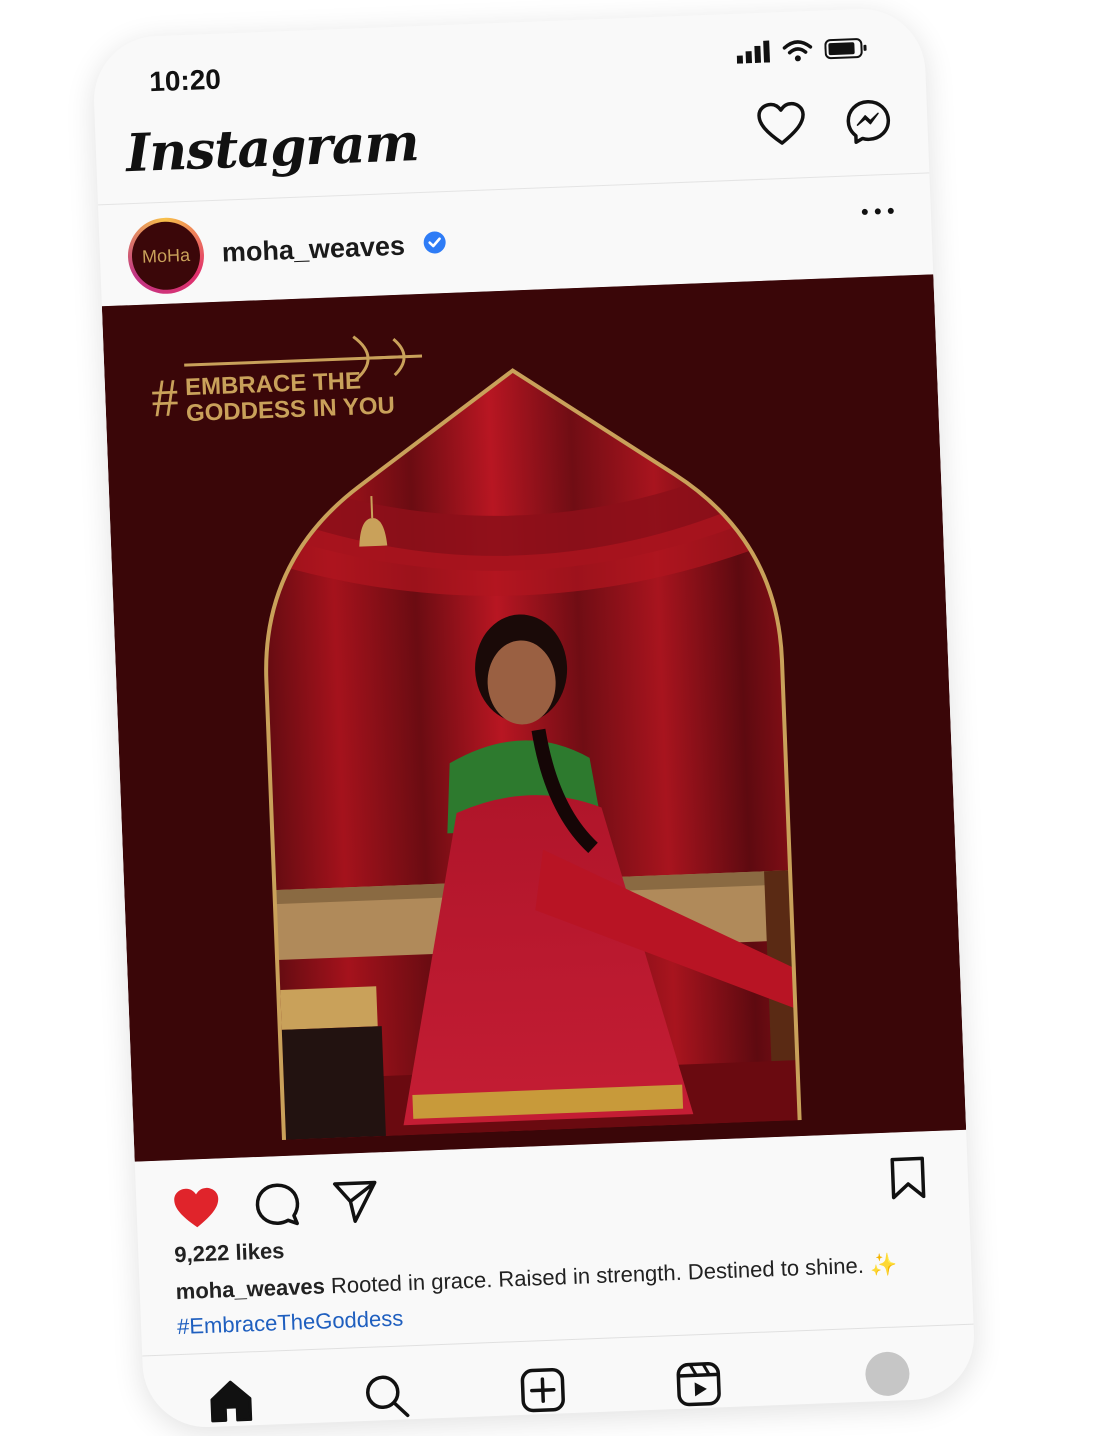 This screenshot has height=1436, width=1096. I want to click on status-time: 10:20, so click(185, 80).